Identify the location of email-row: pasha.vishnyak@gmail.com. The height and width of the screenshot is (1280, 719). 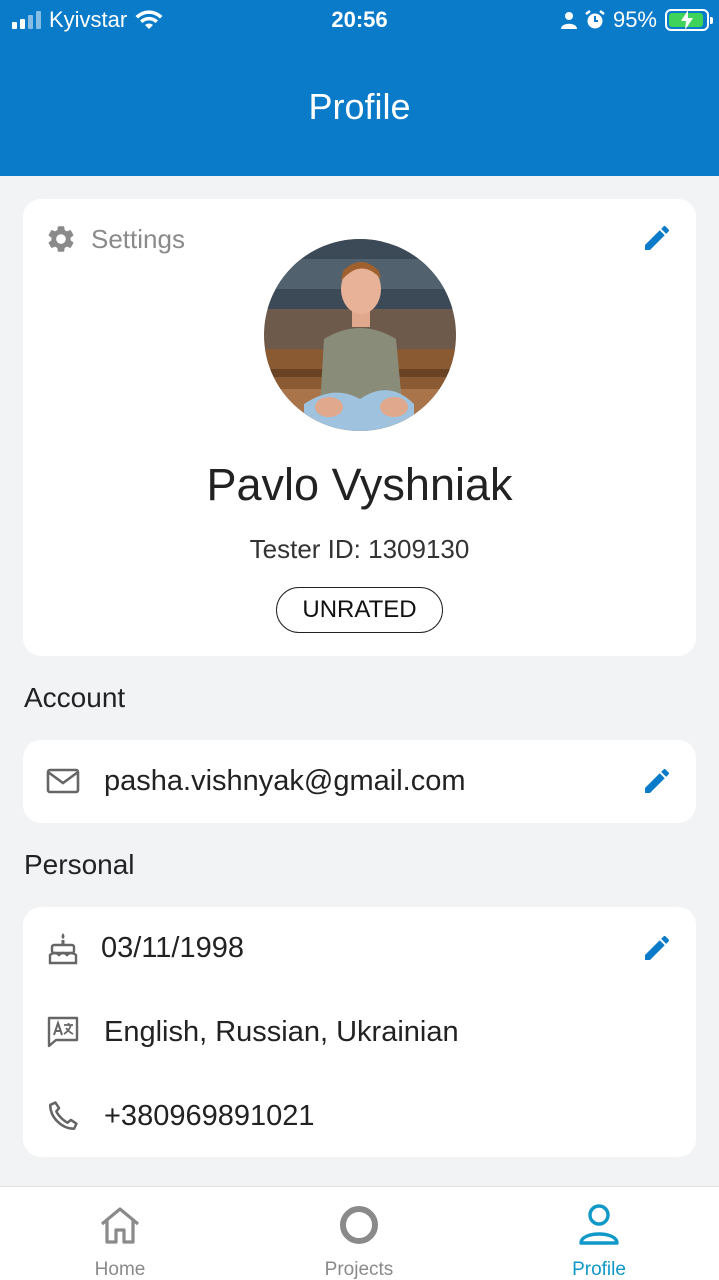
(359, 781).